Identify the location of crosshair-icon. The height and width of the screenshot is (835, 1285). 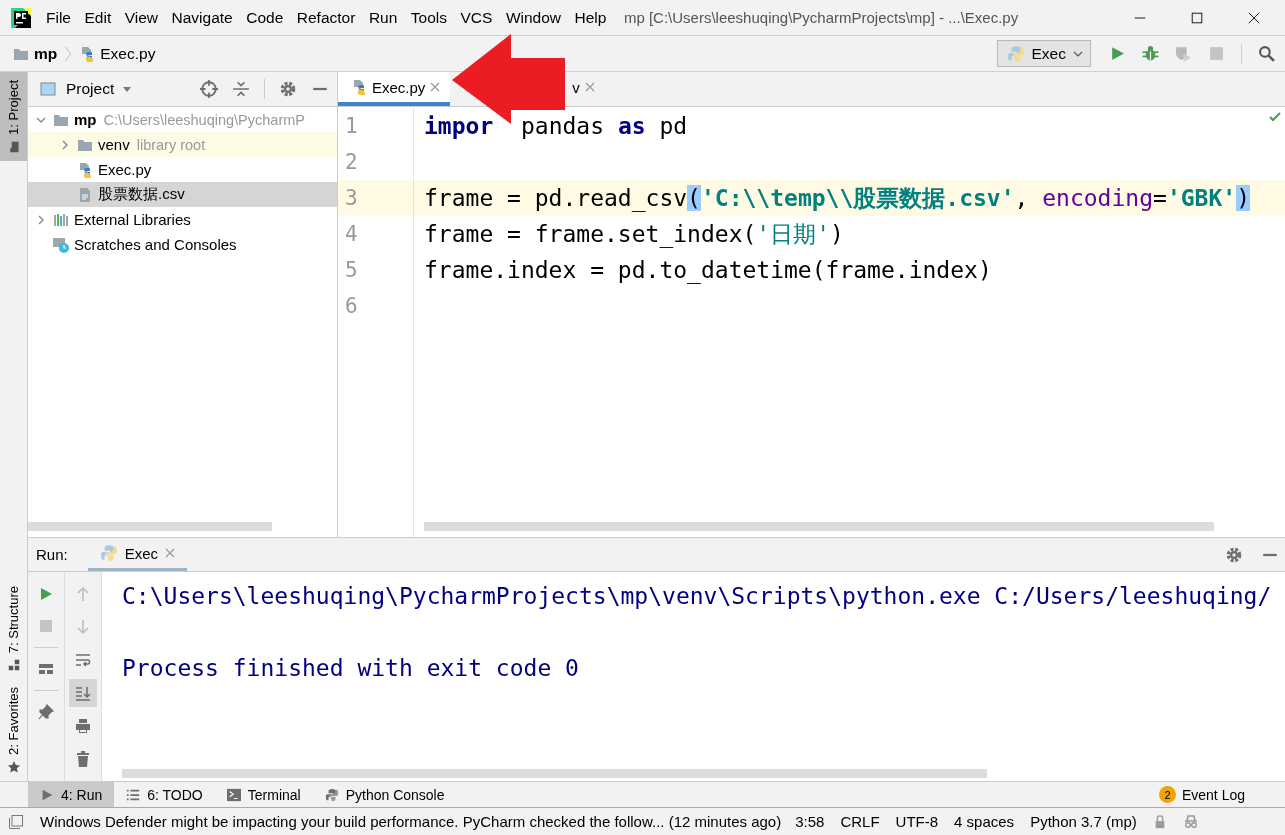
(209, 89).